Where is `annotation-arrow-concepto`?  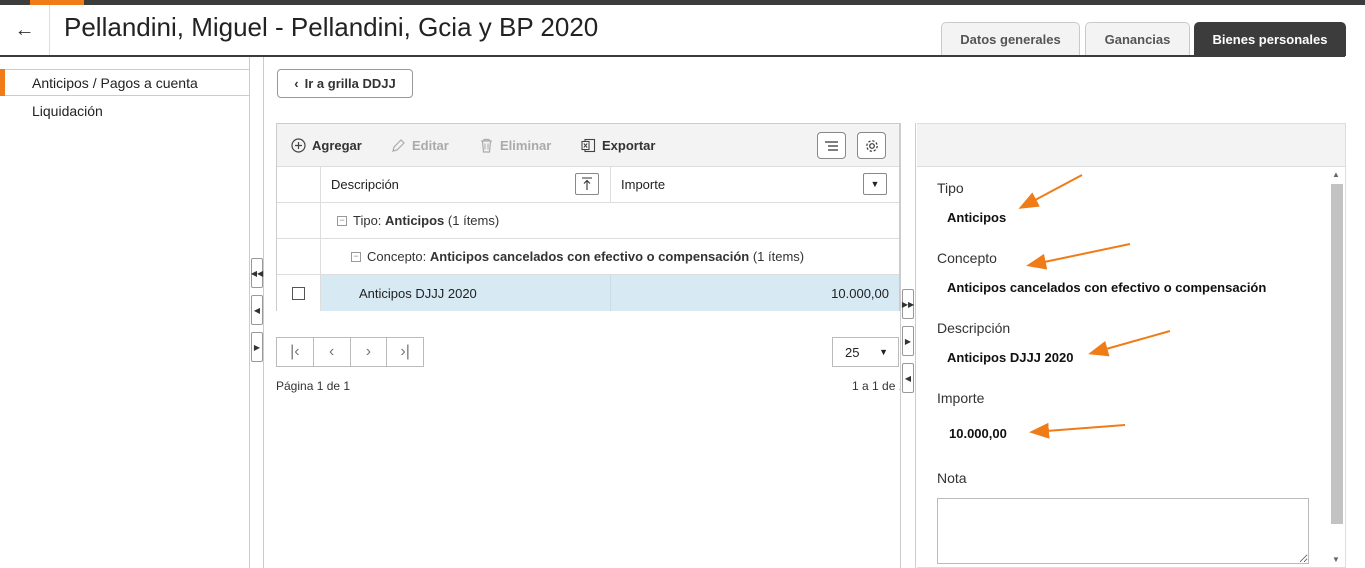 annotation-arrow-concepto is located at coordinates (1078, 256).